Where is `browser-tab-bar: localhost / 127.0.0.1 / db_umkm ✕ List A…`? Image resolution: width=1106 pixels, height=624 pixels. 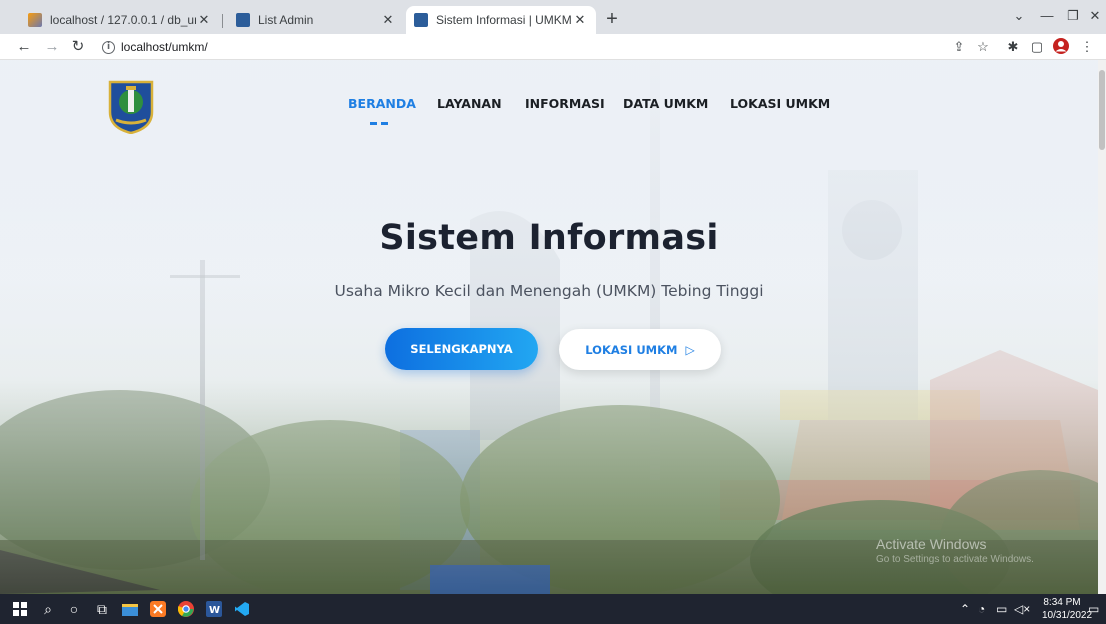
browser-tab-bar: localhost / 127.0.0.1 / db_umkm ✕ List A… is located at coordinates (553, 17).